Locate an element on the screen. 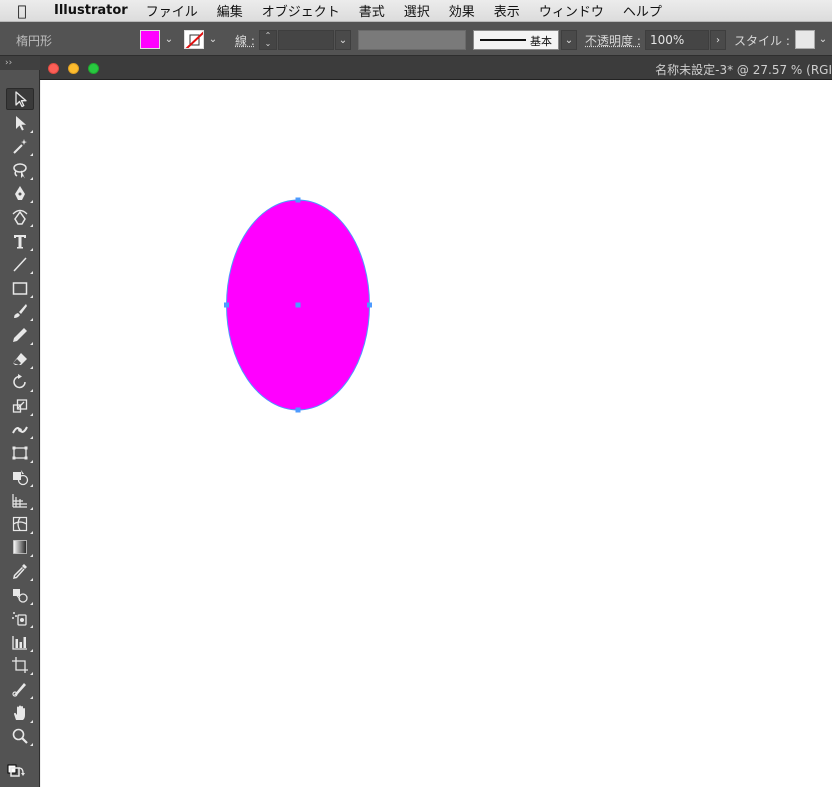 This screenshot has height=787, width=832. magic-wand-tool-button is located at coordinates (20, 146).